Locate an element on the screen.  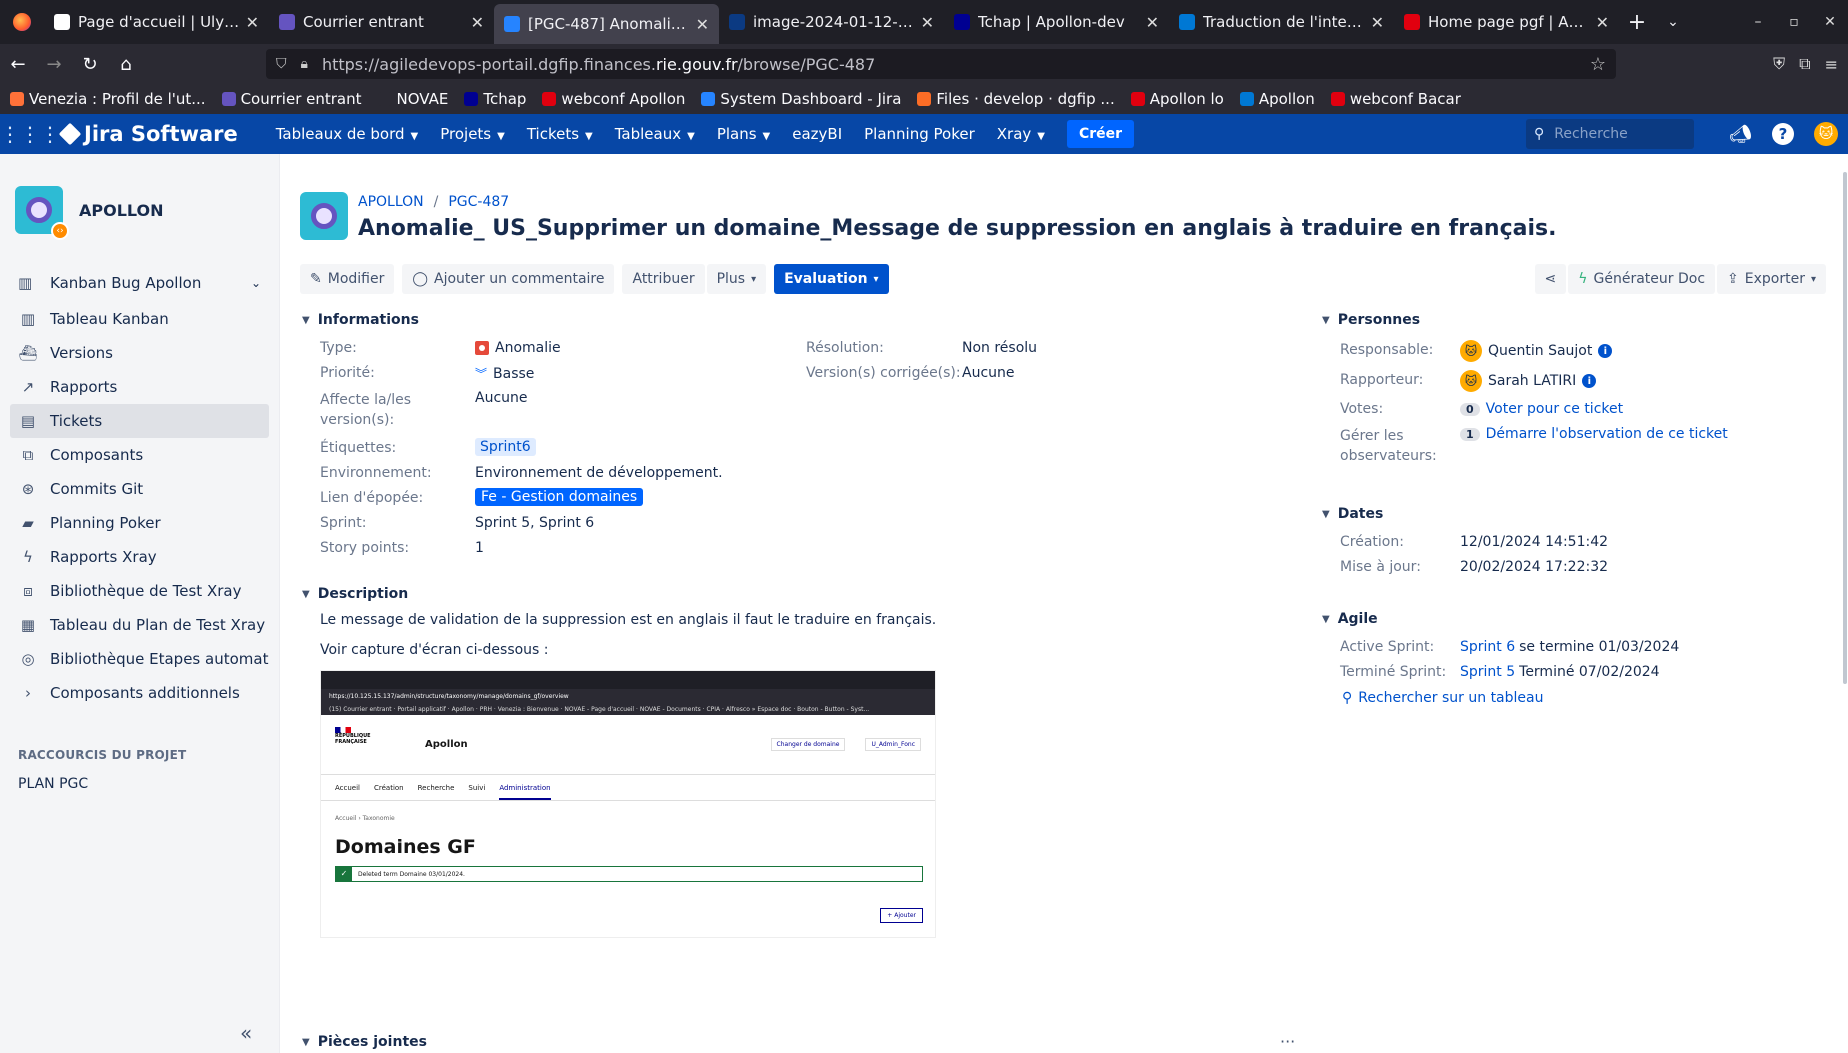
sidebar-item: ▰ Planning Poker is located at coordinates (139, 523).